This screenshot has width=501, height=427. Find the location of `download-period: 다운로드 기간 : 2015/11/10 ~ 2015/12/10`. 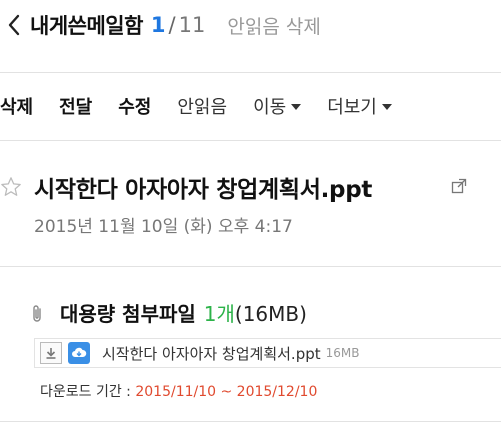

download-period: 다운로드 기간 : 2015/11/10 ~ 2015/12/10 is located at coordinates (178, 391).